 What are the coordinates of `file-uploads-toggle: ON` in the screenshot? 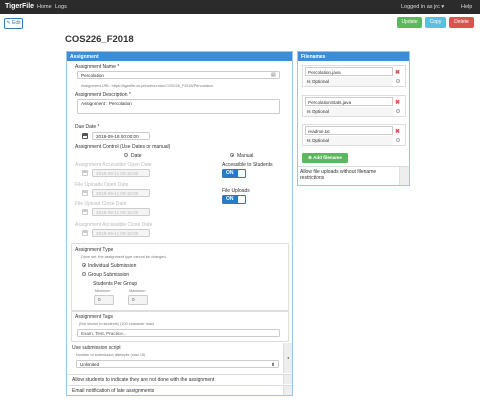 It's located at (234, 199).